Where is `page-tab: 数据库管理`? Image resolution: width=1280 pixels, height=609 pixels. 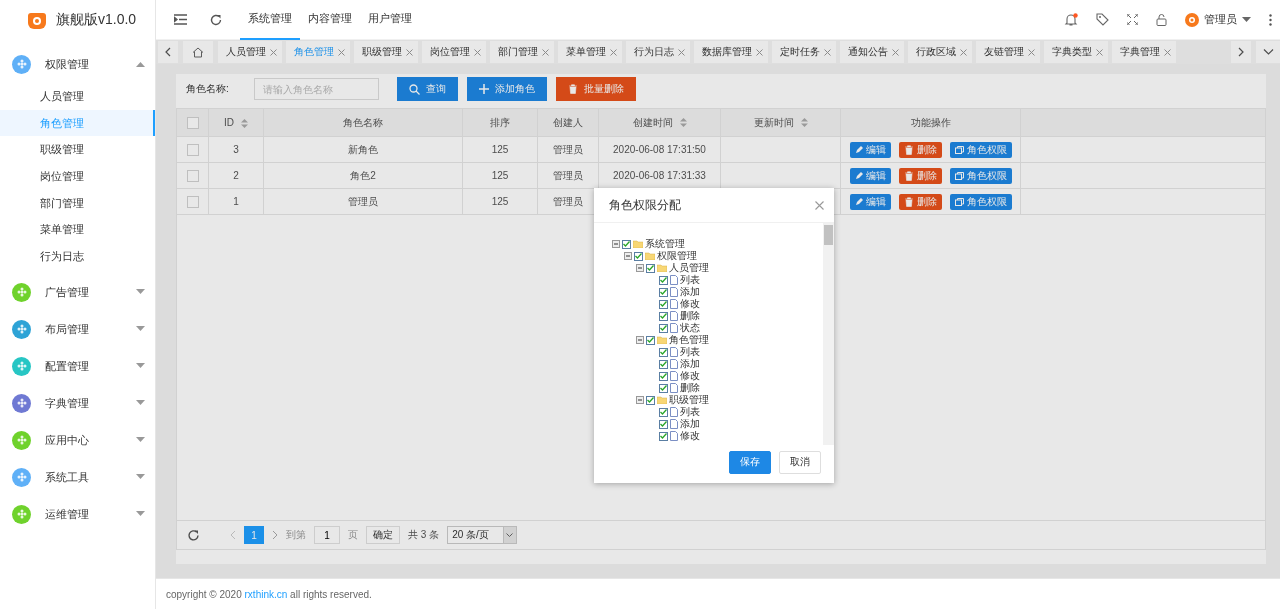
page-tab: 数据库管理 is located at coordinates (731, 52).